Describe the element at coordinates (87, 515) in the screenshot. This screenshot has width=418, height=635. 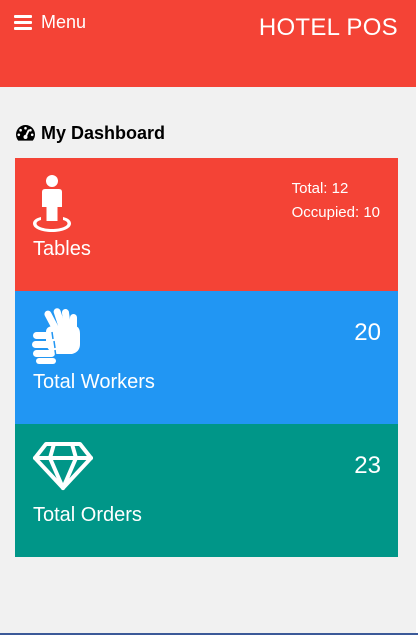
I see `orders-label: Total Orders` at that location.